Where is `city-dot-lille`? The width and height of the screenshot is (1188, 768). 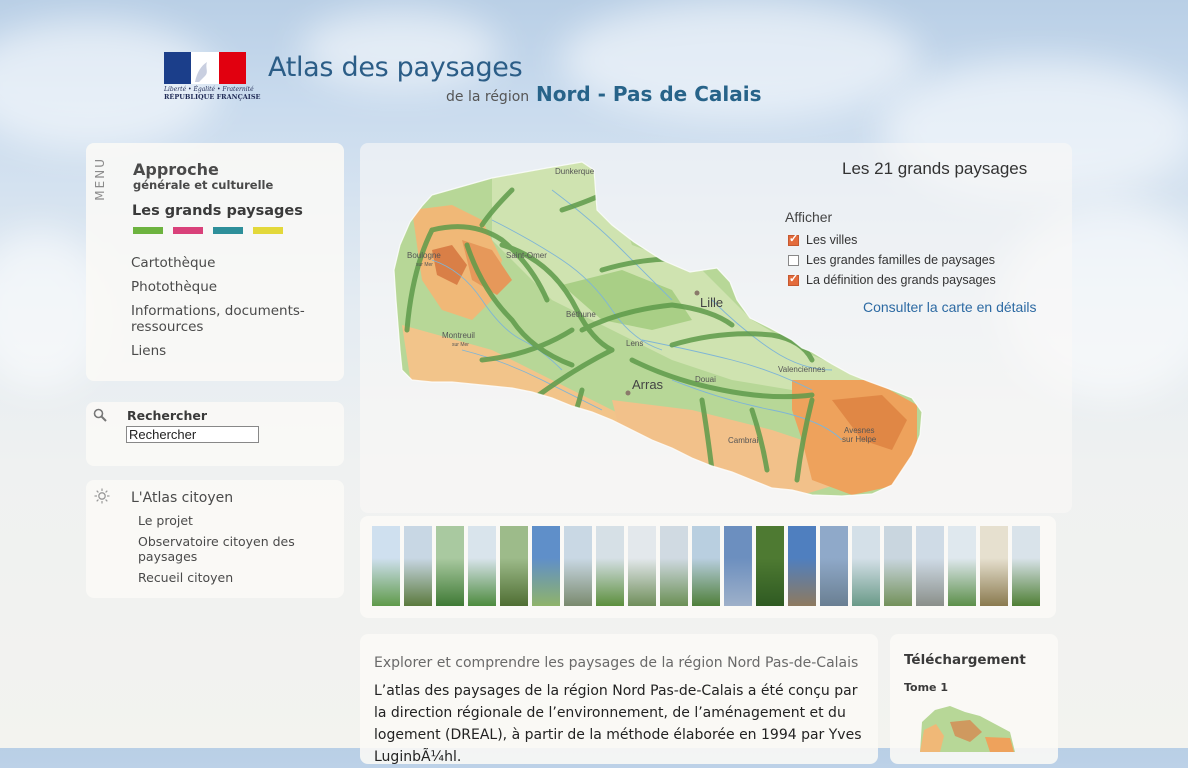 city-dot-lille is located at coordinates (697, 293).